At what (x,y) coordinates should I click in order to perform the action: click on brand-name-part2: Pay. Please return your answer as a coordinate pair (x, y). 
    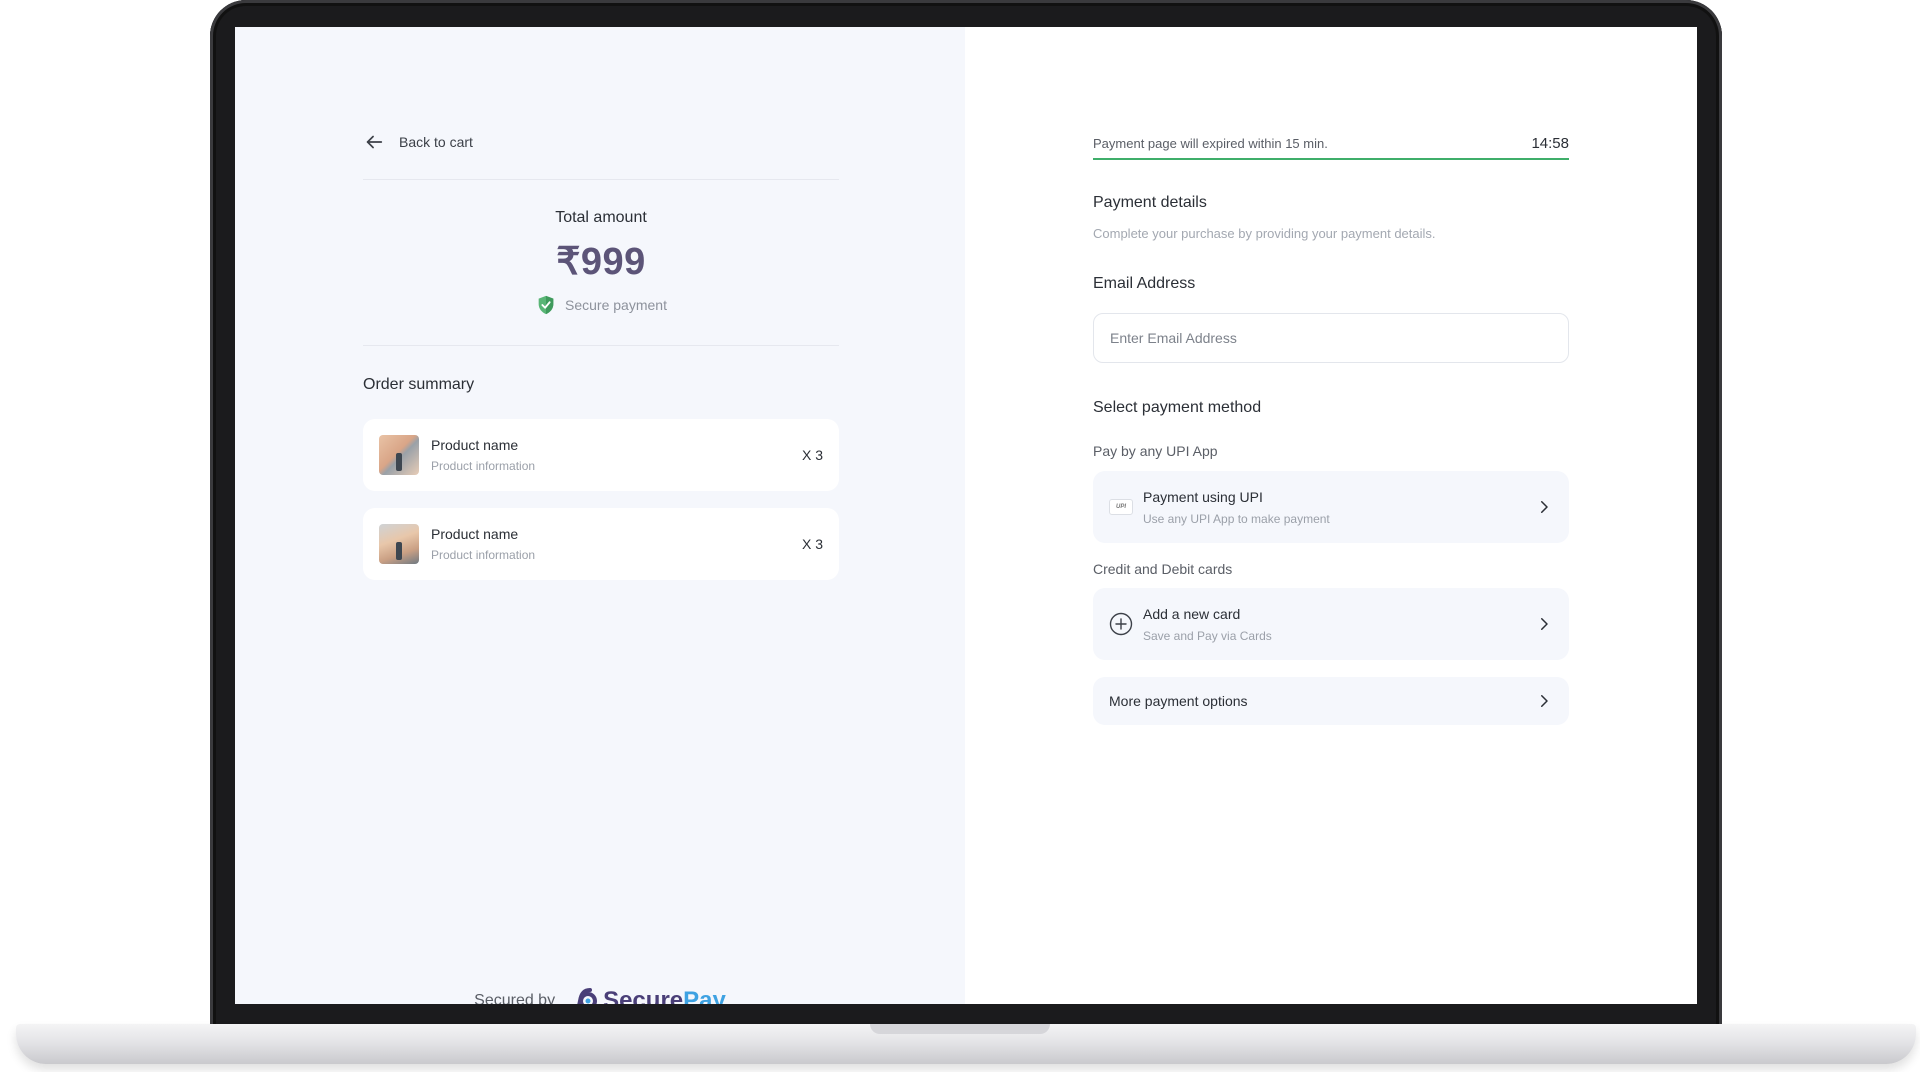
    Looking at the image, I should click on (704, 995).